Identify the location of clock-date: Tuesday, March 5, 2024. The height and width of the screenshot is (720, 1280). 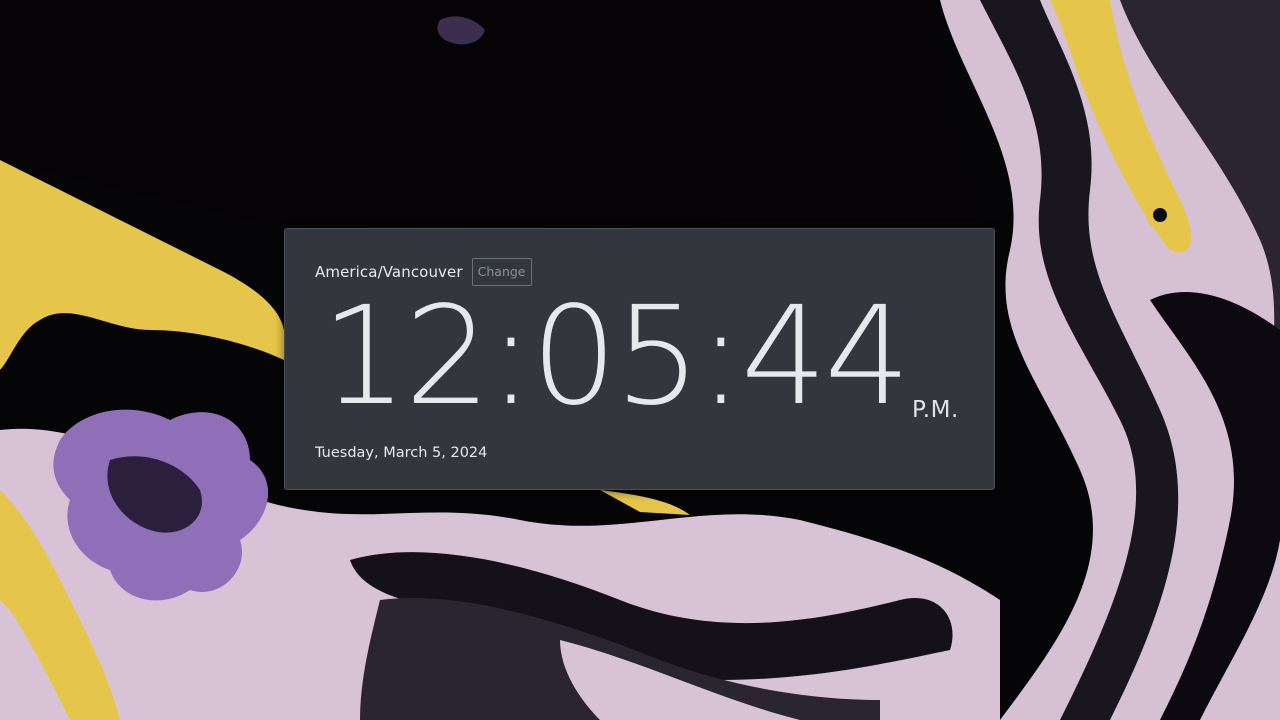
(401, 453).